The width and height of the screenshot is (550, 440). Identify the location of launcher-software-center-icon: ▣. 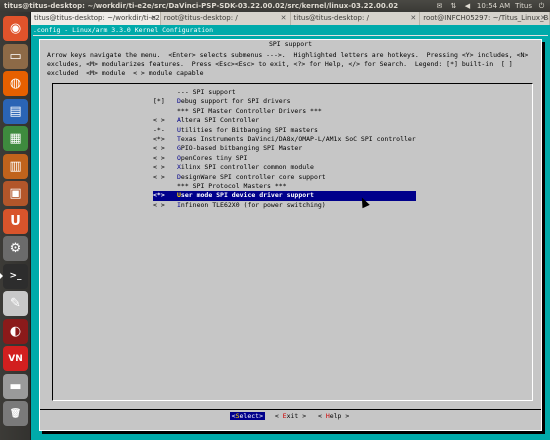
(15, 193).